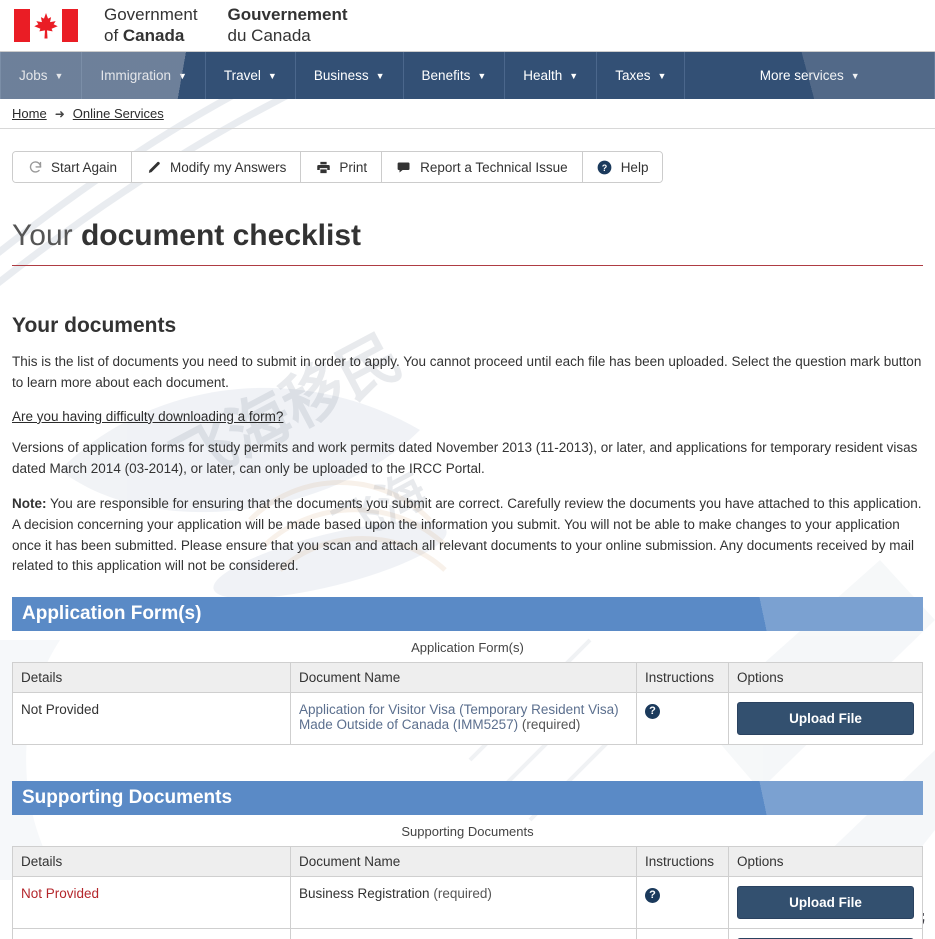 The image size is (935, 939). Describe the element at coordinates (154, 167) in the screenshot. I see `pencil-icon` at that location.